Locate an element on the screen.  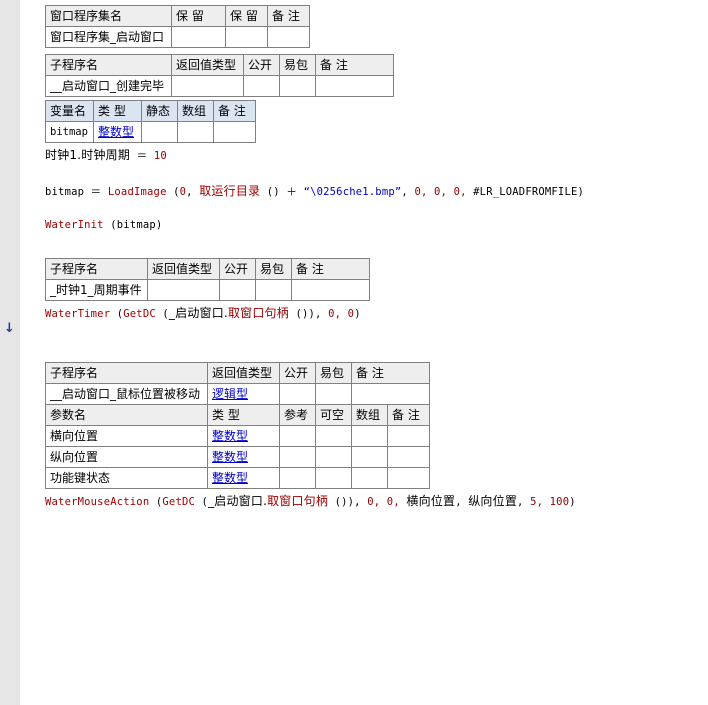
subroutine-name-cell: __启动窗口_鼠标位置被移动 is located at coordinates (126, 394).